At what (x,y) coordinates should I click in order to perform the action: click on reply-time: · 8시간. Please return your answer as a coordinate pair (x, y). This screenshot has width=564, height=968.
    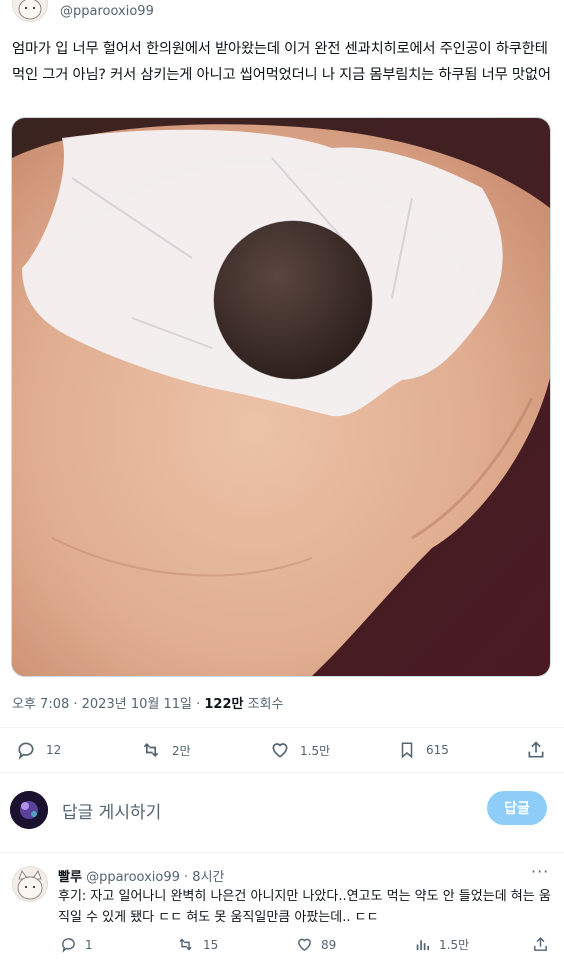
    Looking at the image, I should click on (202, 877).